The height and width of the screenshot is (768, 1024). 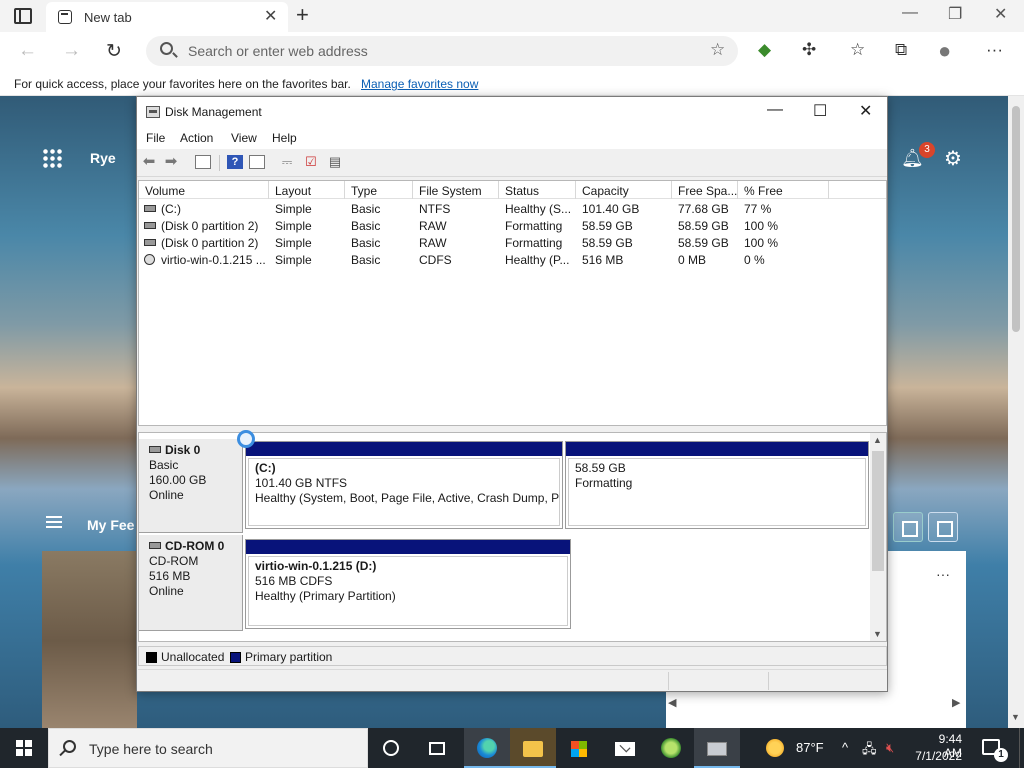 I want to click on weather-location: Rye, so click(x=103, y=158).